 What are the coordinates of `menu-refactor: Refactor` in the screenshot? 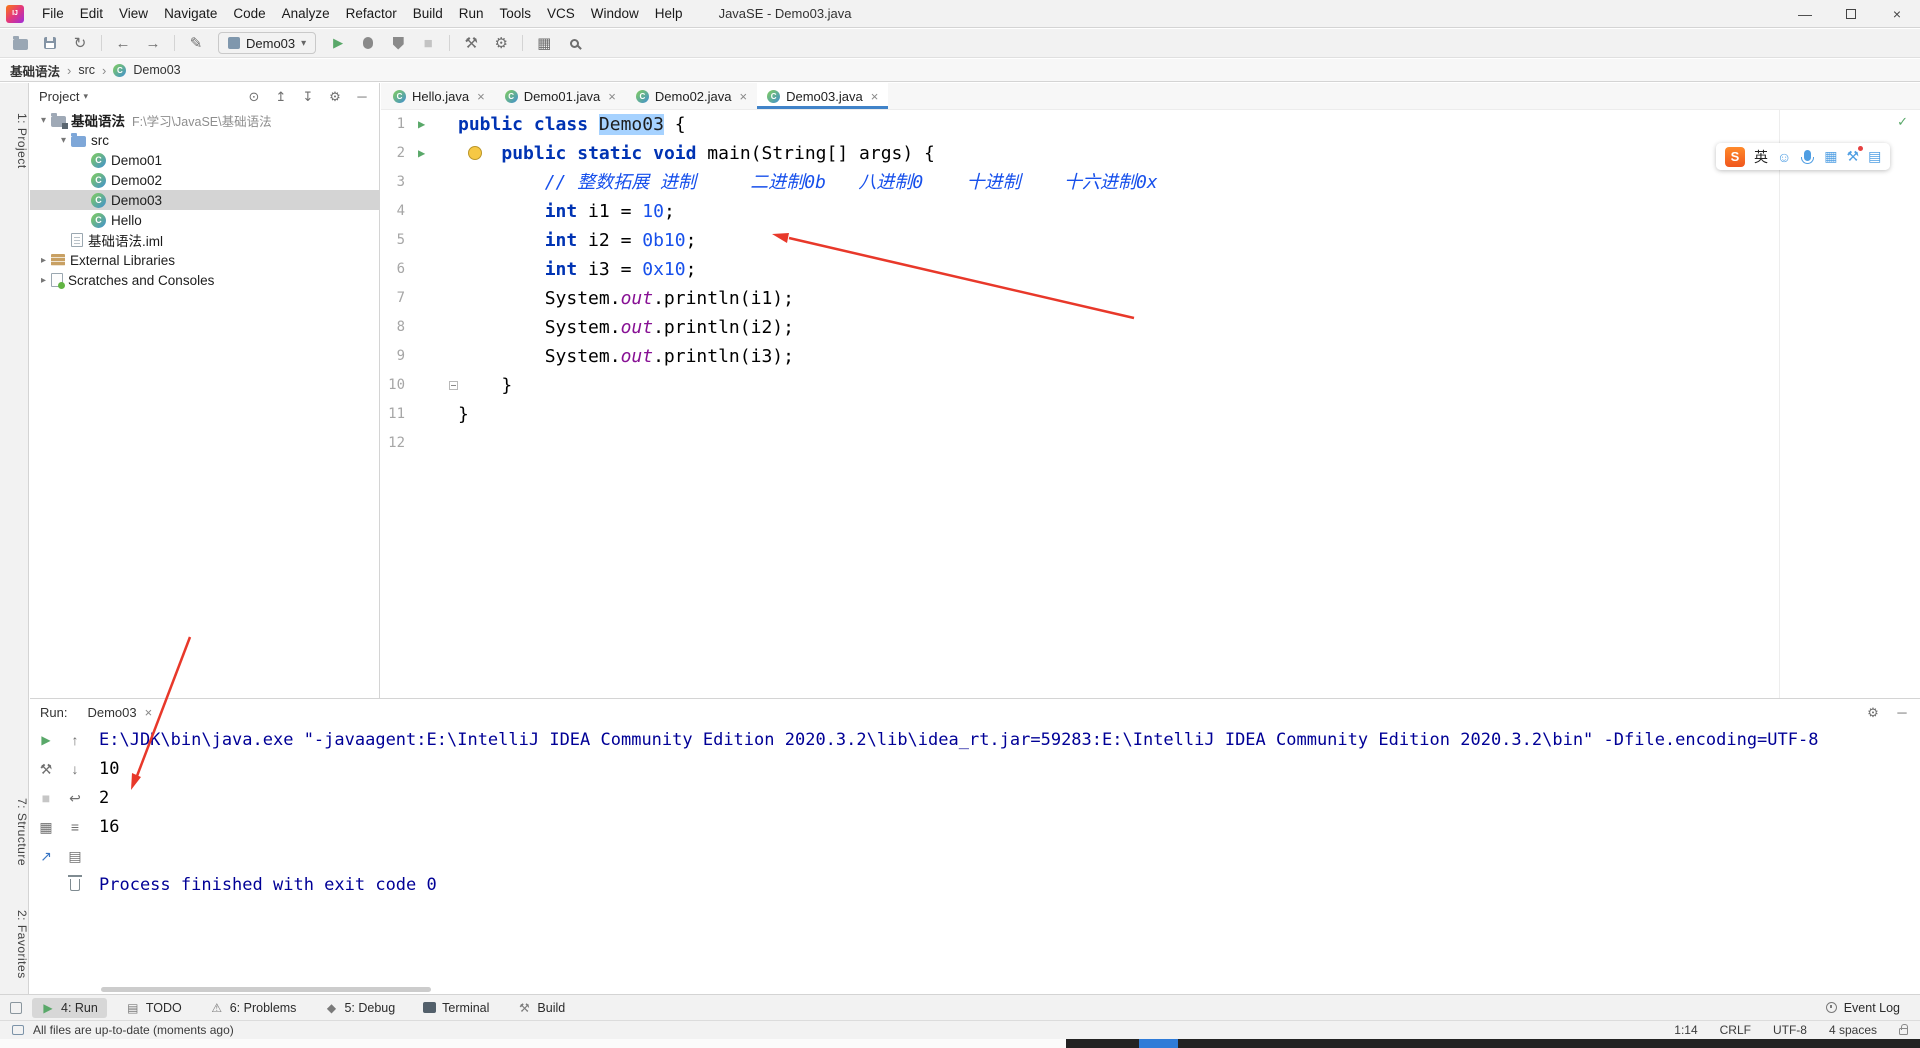 It's located at (371, 13).